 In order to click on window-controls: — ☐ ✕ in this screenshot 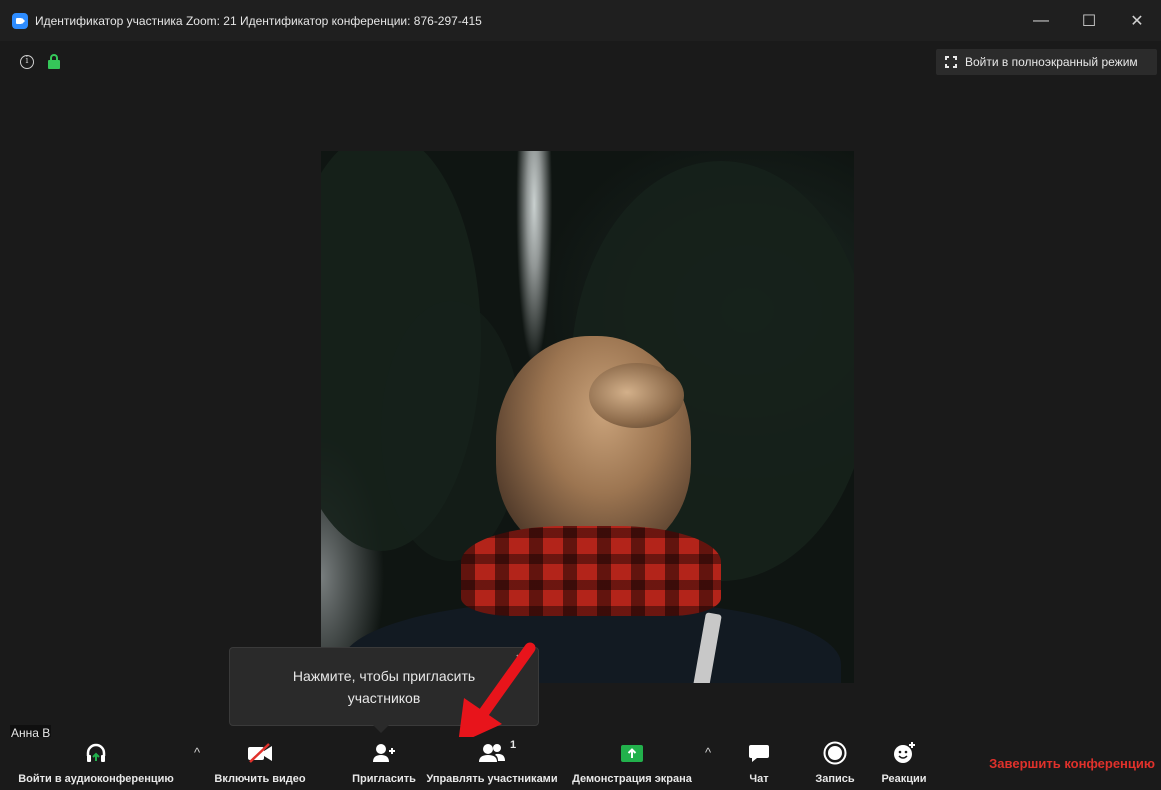, I will do `click(1089, 20)`.